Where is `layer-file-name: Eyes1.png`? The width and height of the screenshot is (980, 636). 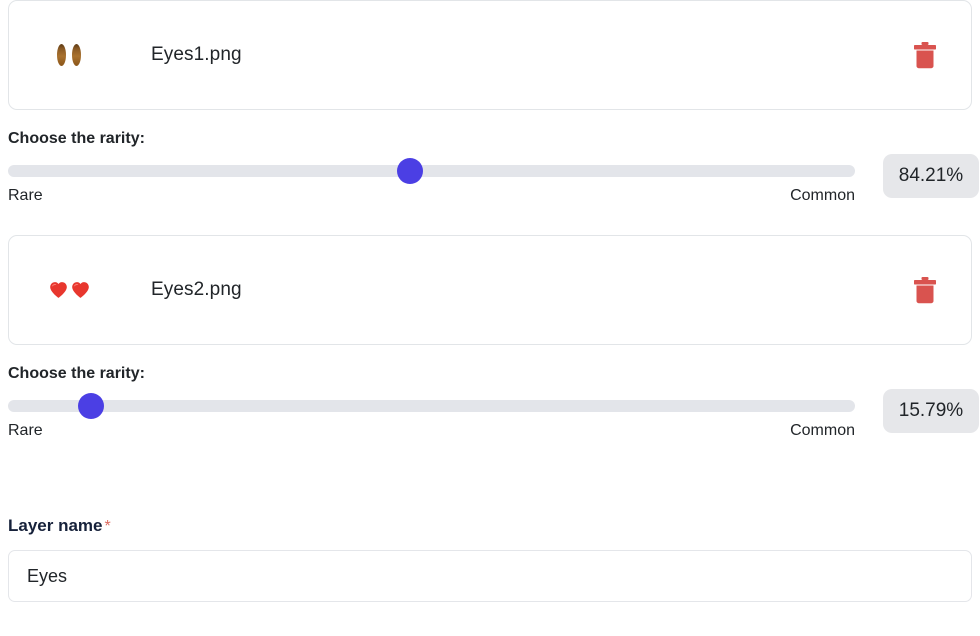 layer-file-name: Eyes1.png is located at coordinates (196, 54).